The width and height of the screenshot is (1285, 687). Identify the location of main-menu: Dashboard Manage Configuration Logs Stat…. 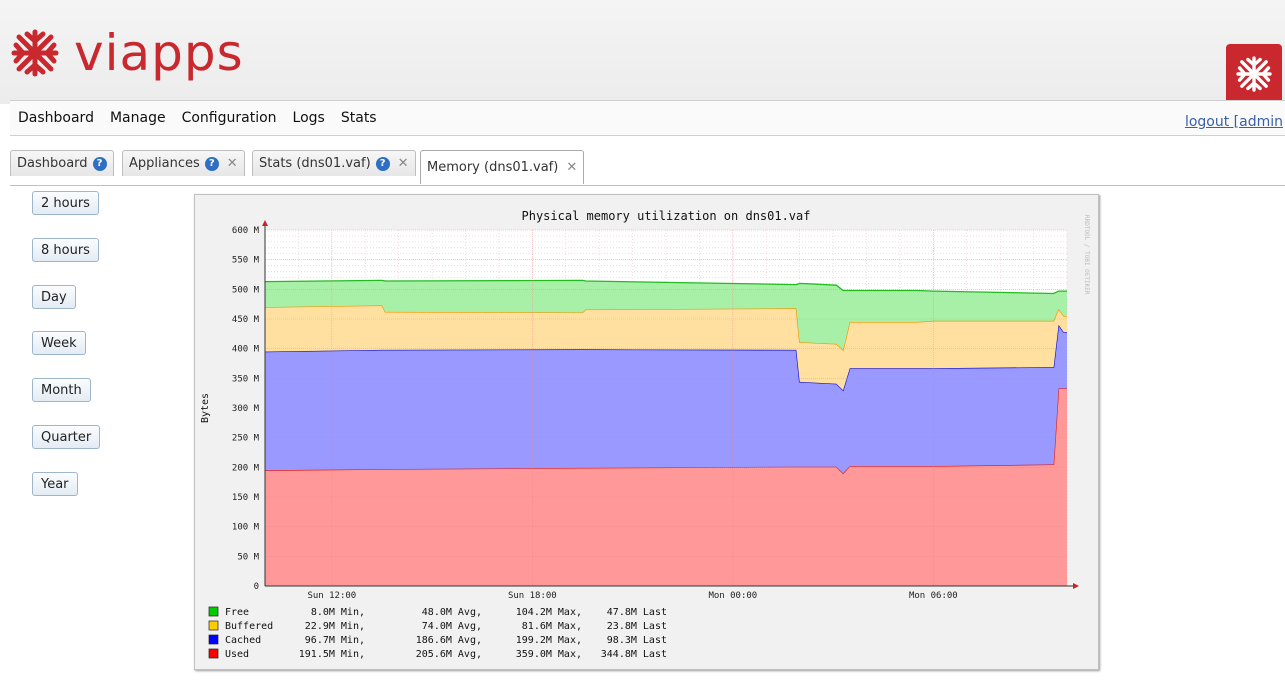
(647, 118).